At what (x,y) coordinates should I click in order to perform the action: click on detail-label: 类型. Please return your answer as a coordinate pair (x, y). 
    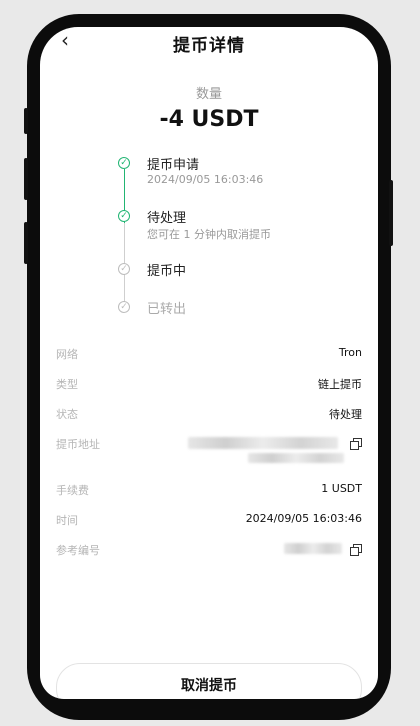
    Looking at the image, I should click on (67, 384).